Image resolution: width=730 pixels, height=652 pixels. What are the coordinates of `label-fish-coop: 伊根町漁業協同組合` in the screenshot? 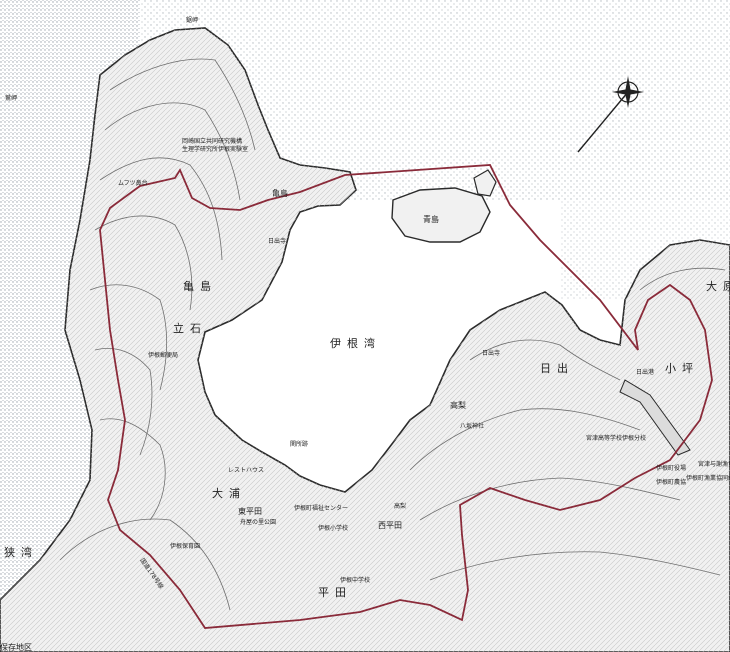 It's located at (708, 478).